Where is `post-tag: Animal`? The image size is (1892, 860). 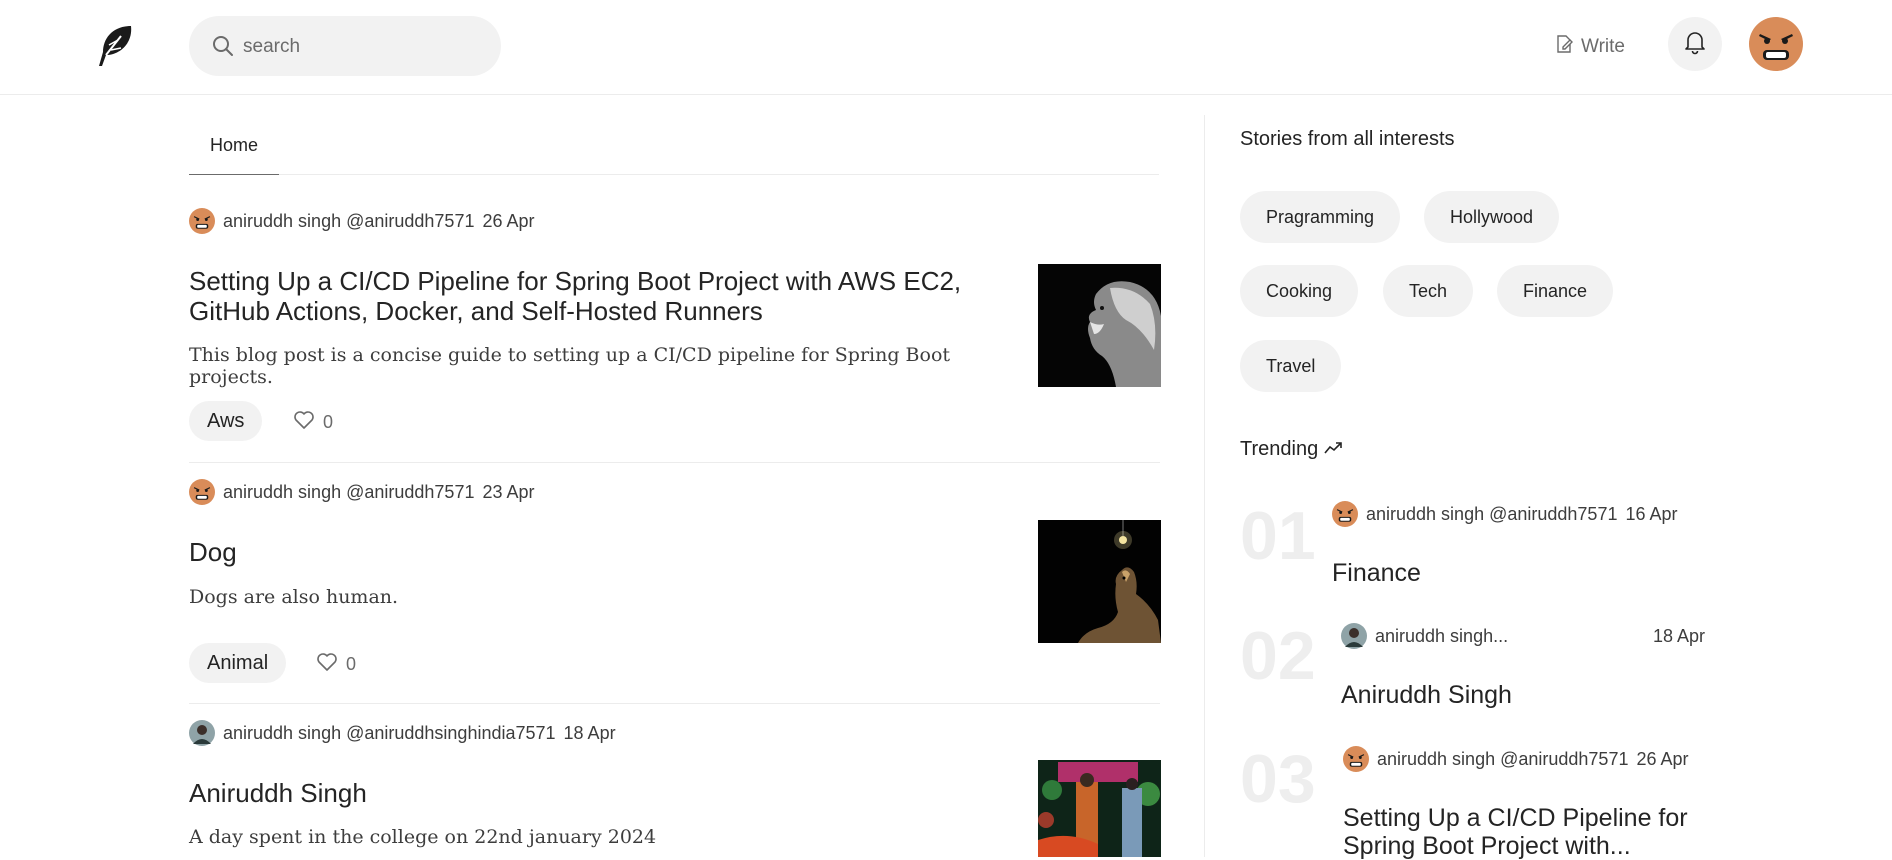
post-tag: Animal is located at coordinates (238, 663).